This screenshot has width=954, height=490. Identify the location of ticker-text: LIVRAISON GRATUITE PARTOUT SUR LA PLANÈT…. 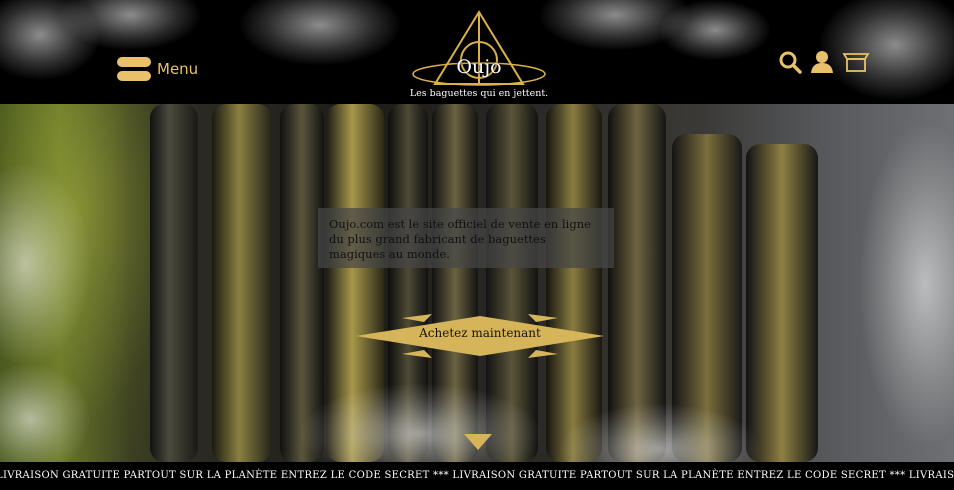
(477, 475).